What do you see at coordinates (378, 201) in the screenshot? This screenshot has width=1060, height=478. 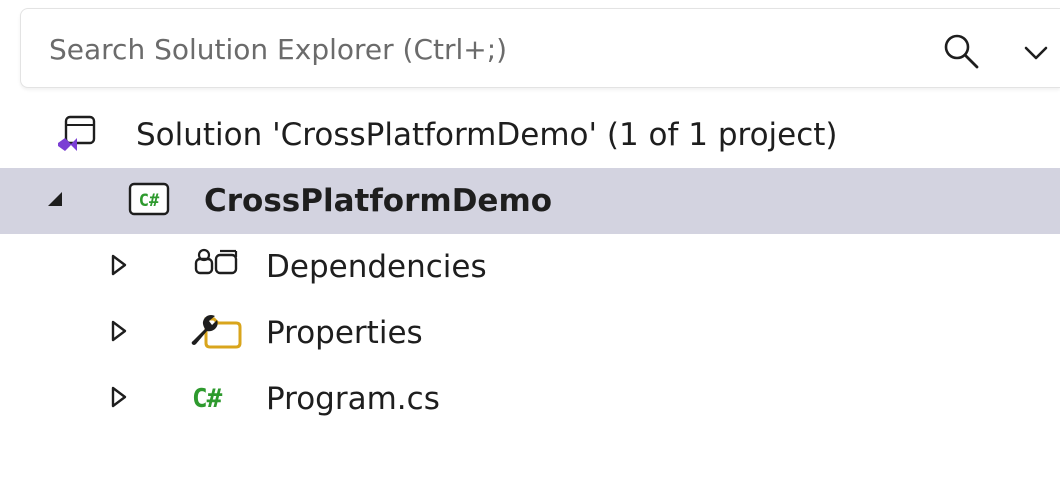 I see `project-label: CrossPlatformDemo` at bounding box center [378, 201].